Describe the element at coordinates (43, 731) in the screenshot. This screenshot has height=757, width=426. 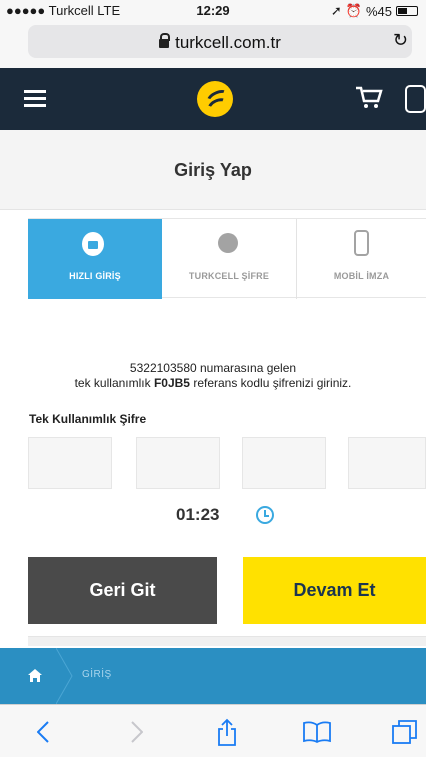
I see `back-arrow-icon` at that location.